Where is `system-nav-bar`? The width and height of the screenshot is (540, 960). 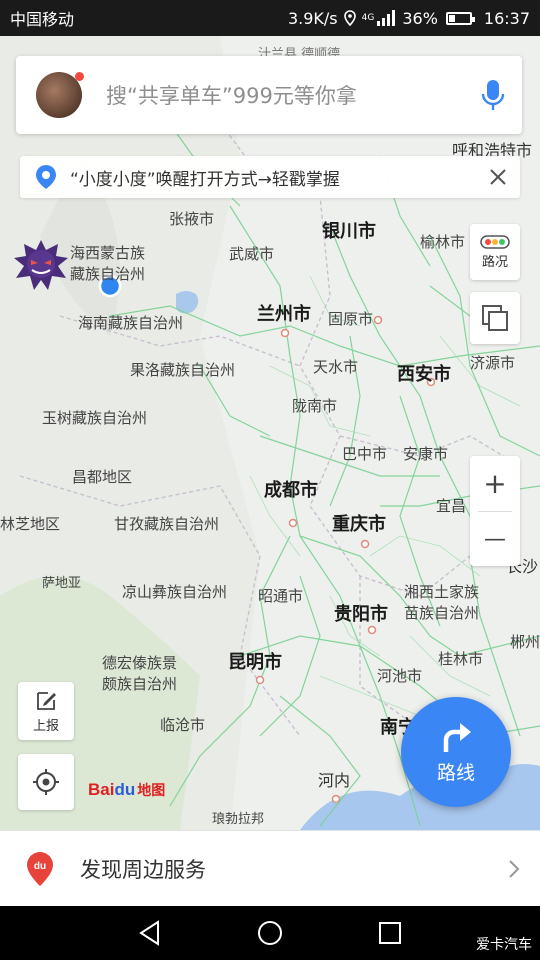 system-nav-bar is located at coordinates (270, 933).